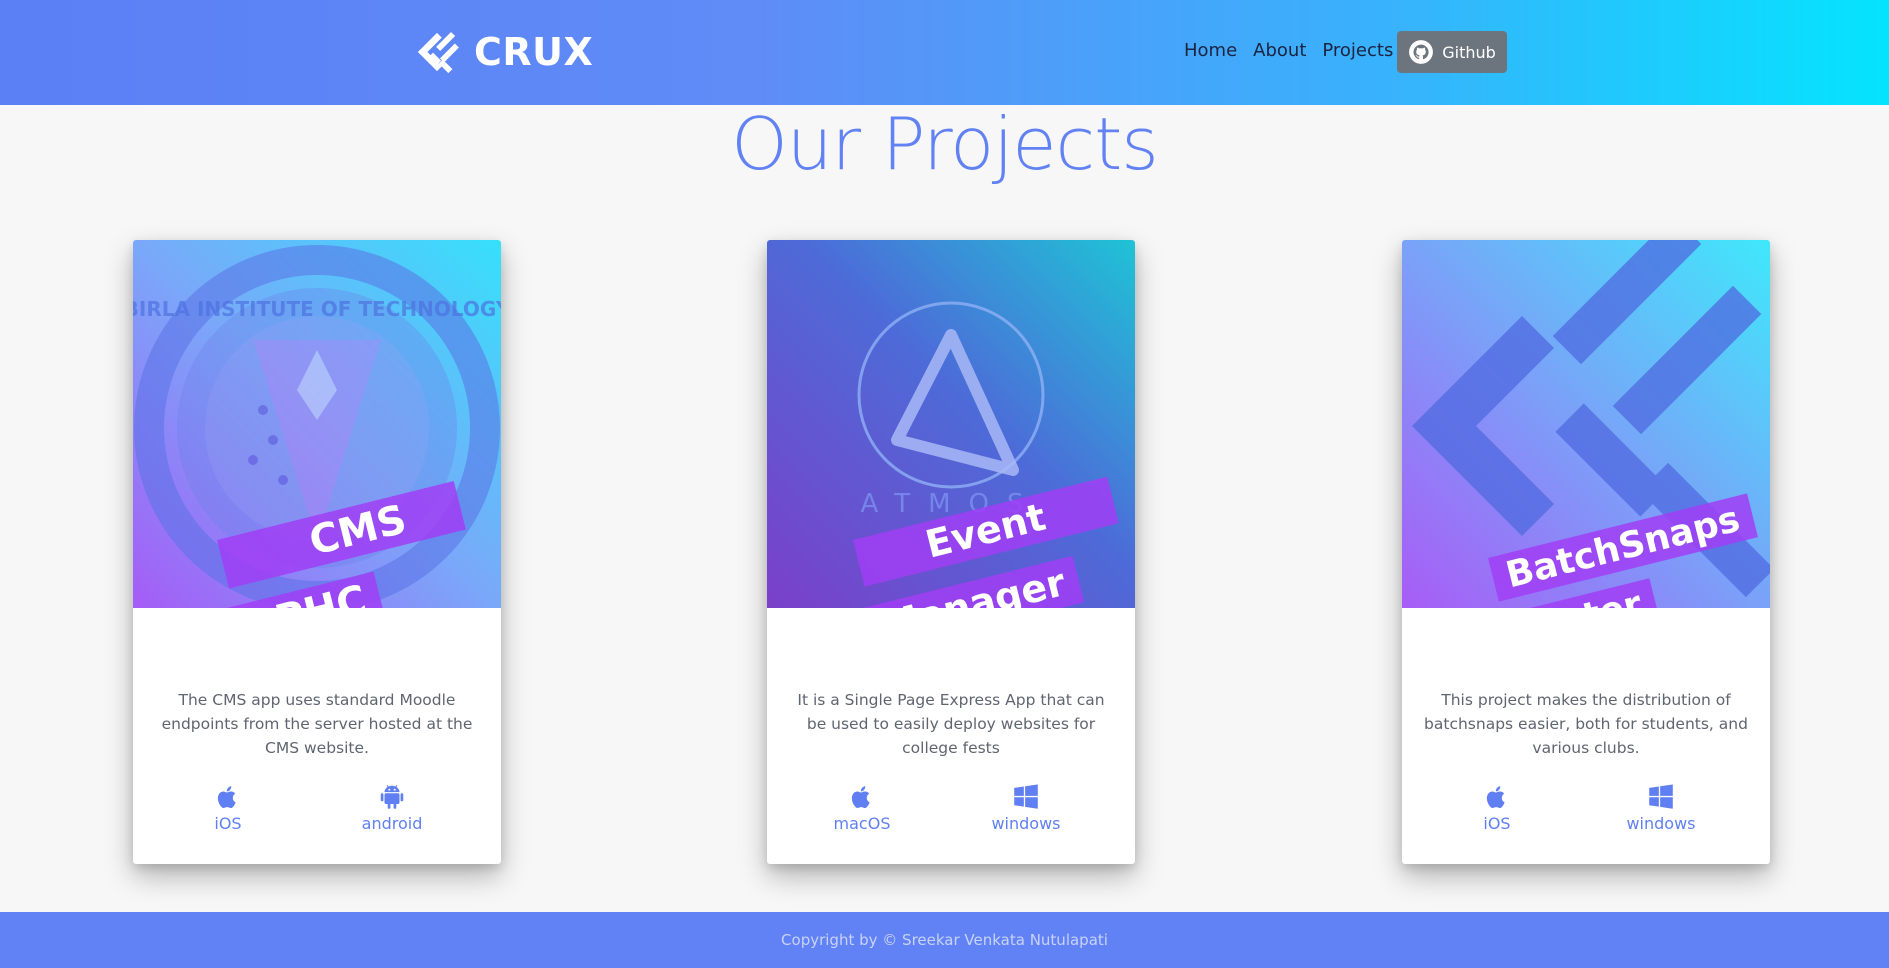 The height and width of the screenshot is (968, 1889). What do you see at coordinates (438, 52) in the screenshot?
I see `crux-logo-icon` at bounding box center [438, 52].